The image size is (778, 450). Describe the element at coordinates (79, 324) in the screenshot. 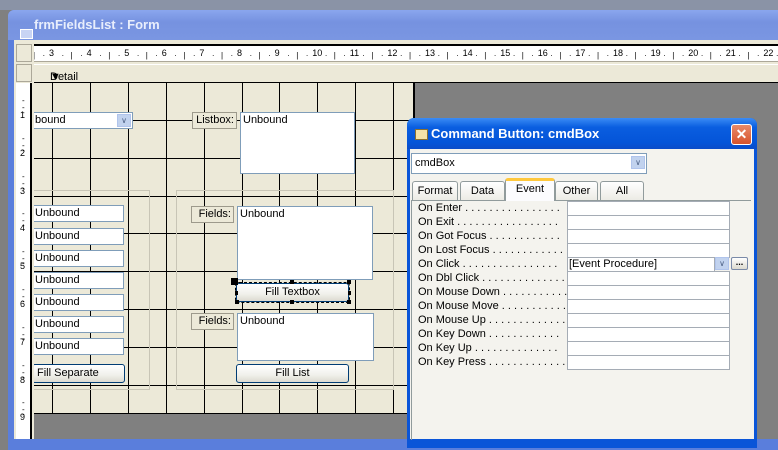

I see `textbox-6: Unbound` at that location.